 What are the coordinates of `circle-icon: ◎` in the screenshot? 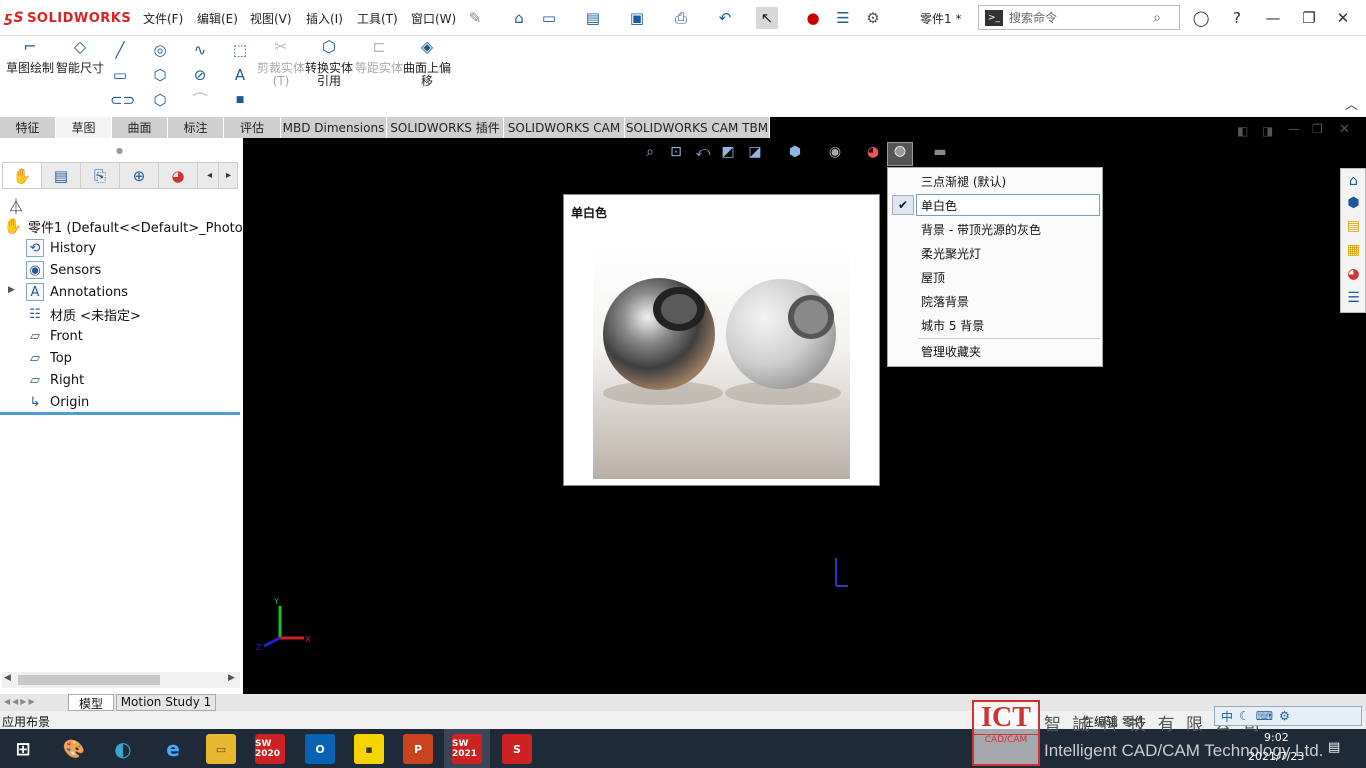 It's located at (160, 50).